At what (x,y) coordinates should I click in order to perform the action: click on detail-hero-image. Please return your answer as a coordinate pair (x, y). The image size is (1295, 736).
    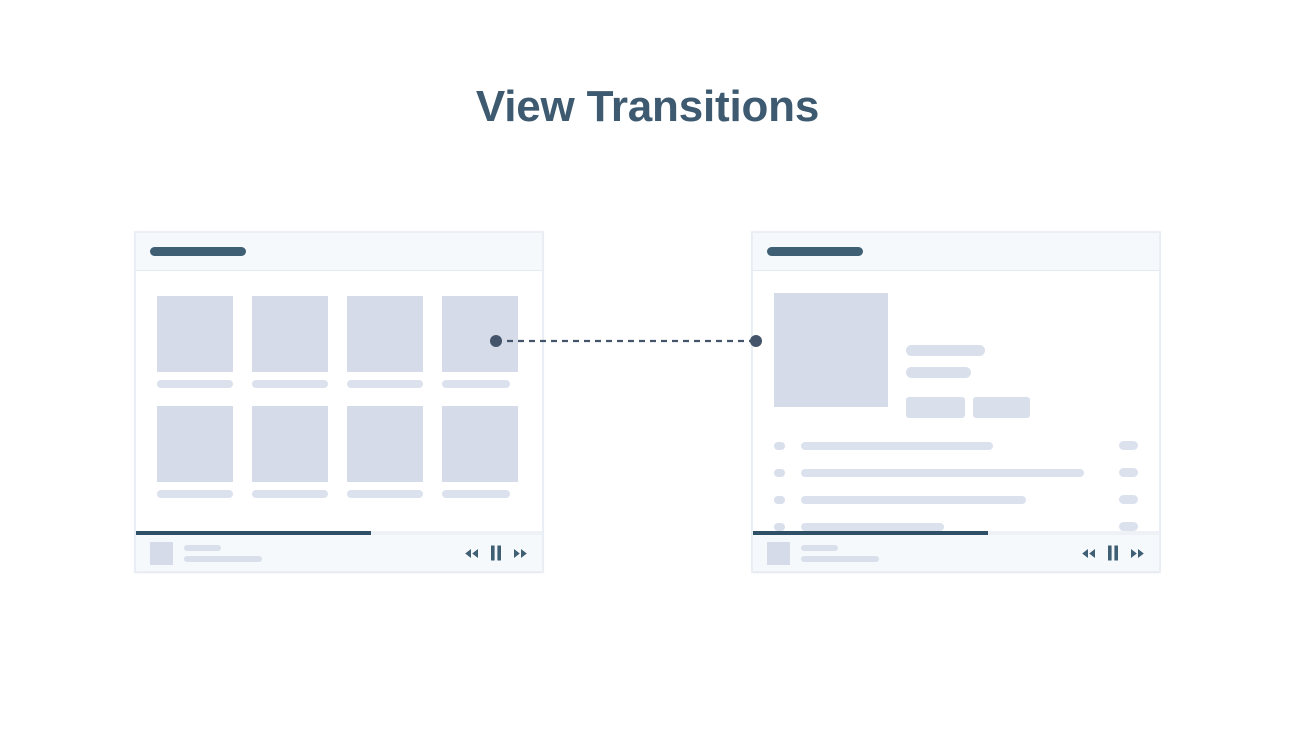
    Looking at the image, I should click on (831, 350).